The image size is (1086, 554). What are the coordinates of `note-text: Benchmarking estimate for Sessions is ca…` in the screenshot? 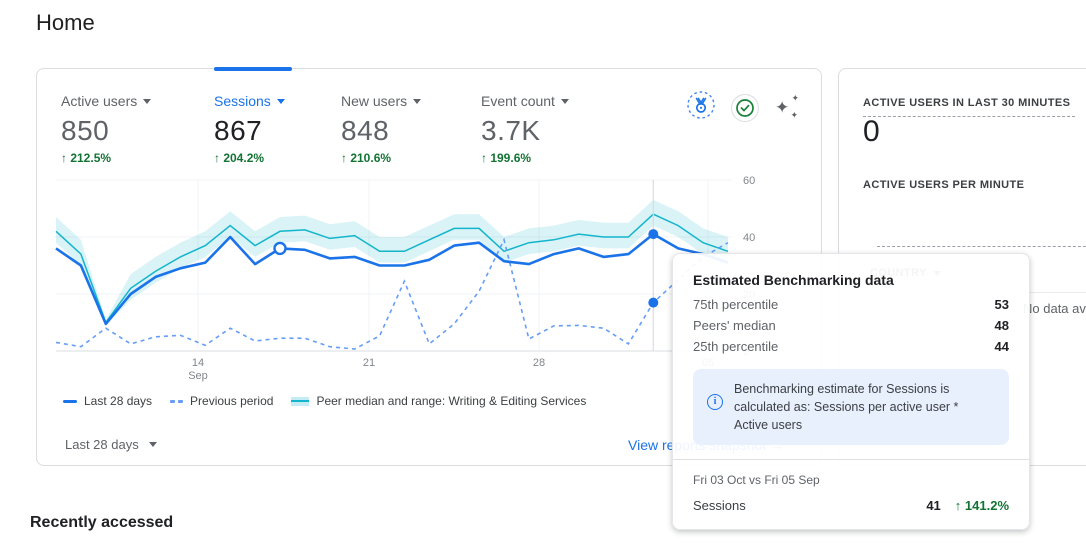 It's located at (846, 407).